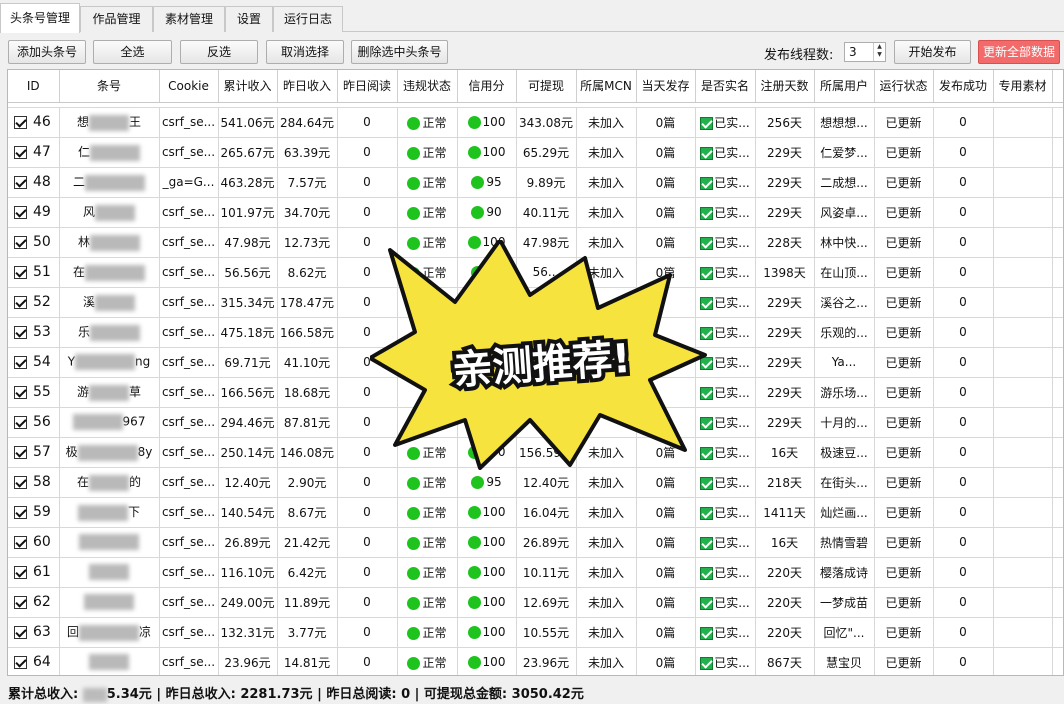 The width and height of the screenshot is (1064, 704). I want to click on column-header: 所属用户, so click(844, 86).